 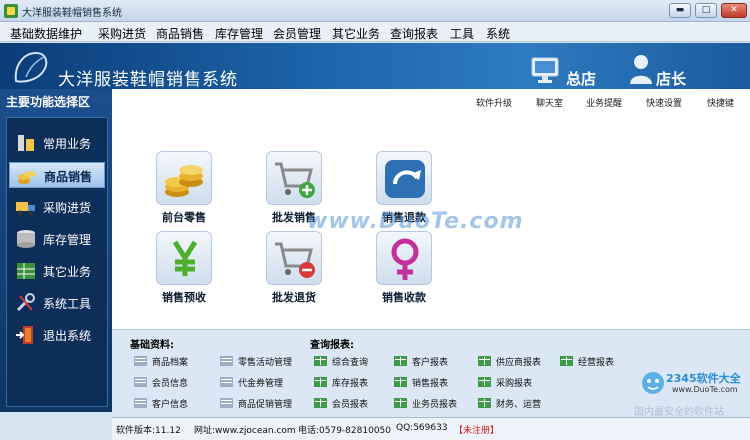 What do you see at coordinates (734, 10) in the screenshot?
I see `close-button: ✕` at bounding box center [734, 10].